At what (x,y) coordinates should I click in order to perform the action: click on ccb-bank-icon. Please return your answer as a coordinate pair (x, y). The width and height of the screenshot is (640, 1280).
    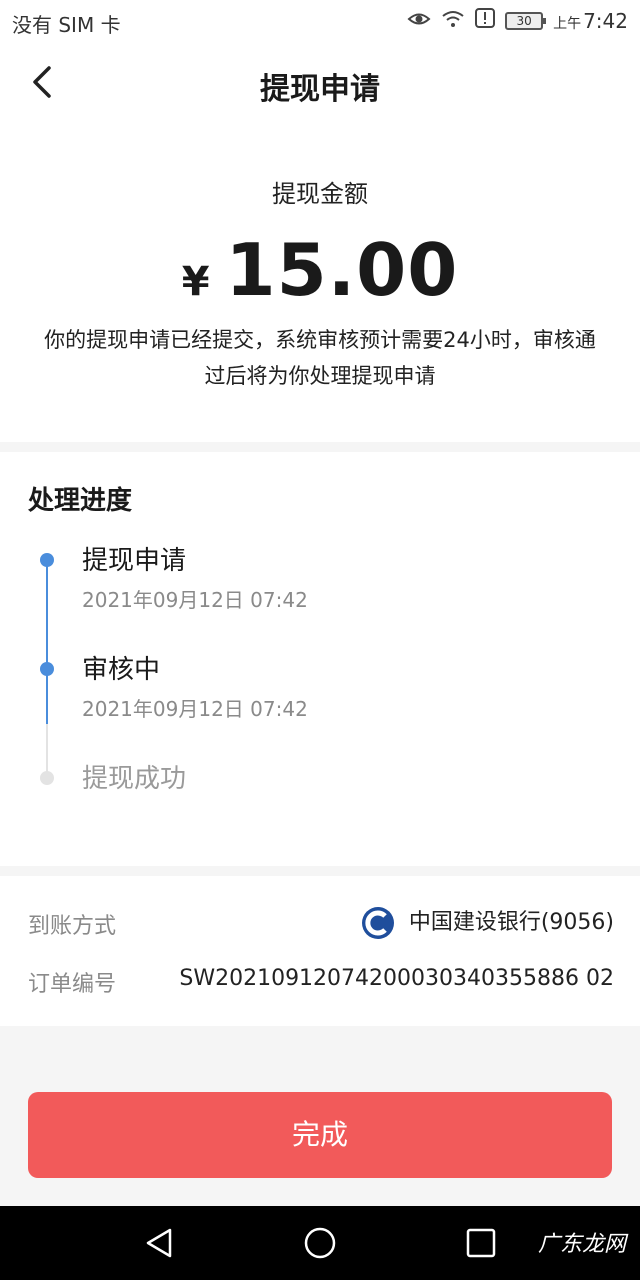
    Looking at the image, I should click on (377, 923).